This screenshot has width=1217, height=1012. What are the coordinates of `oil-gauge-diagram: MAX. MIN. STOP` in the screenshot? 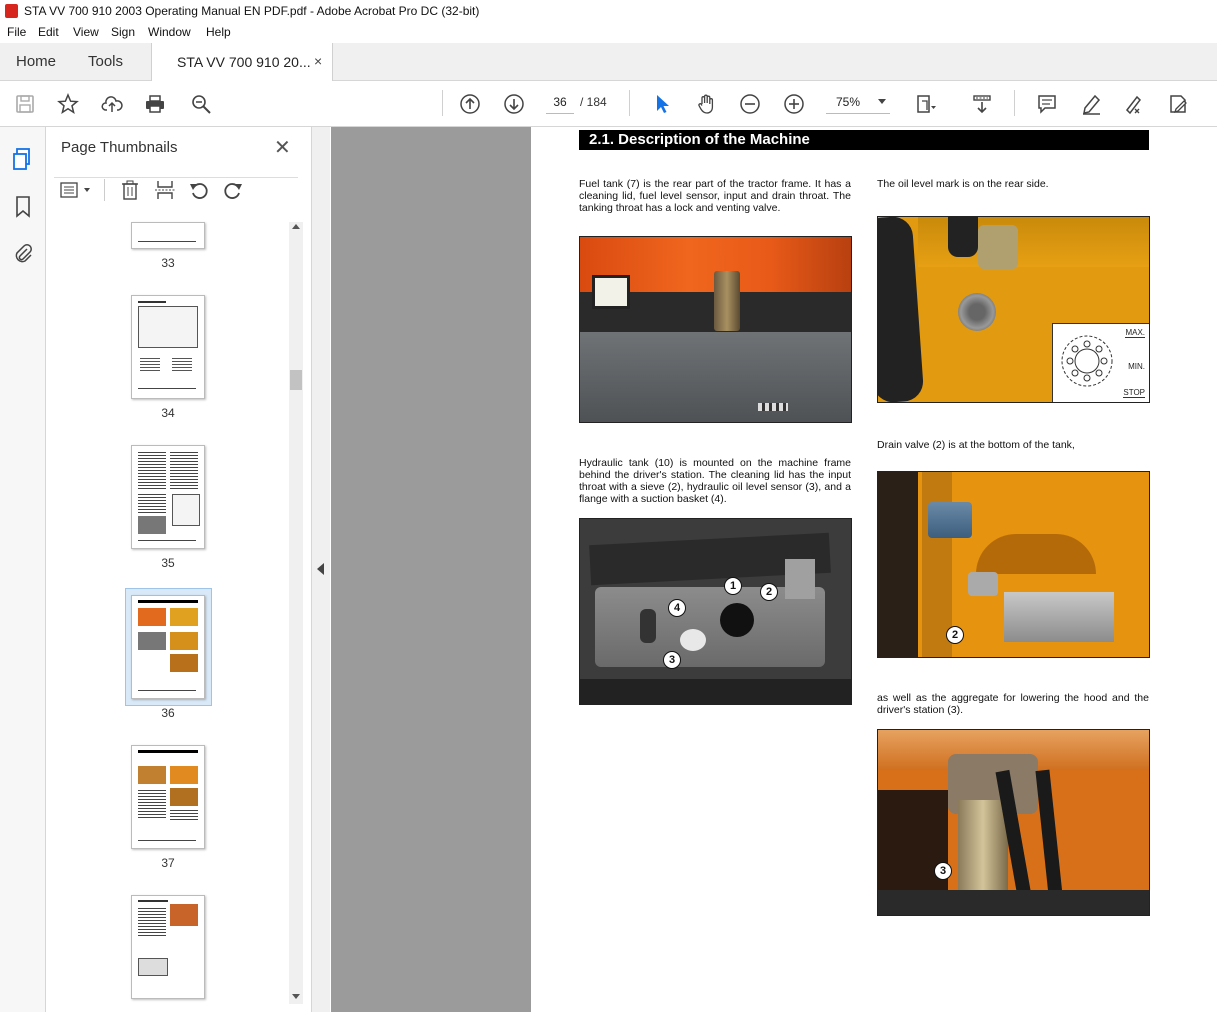 It's located at (1100, 362).